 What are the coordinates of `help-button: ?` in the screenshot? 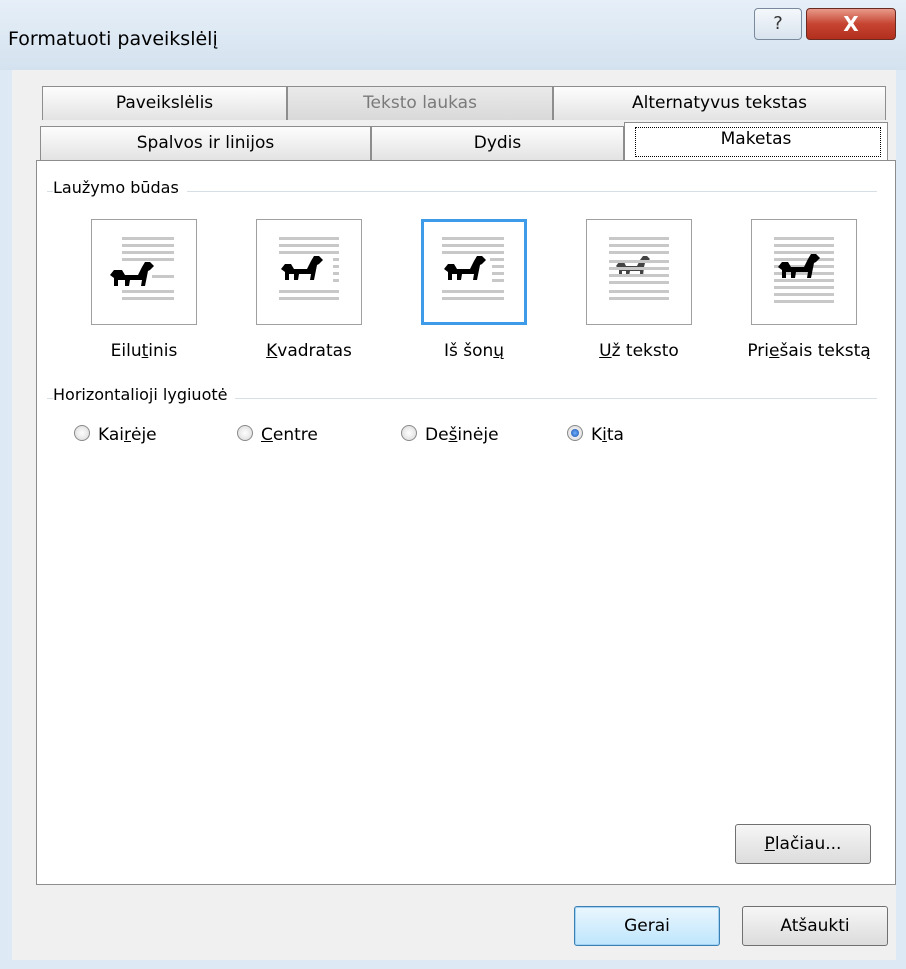 It's located at (778, 24).